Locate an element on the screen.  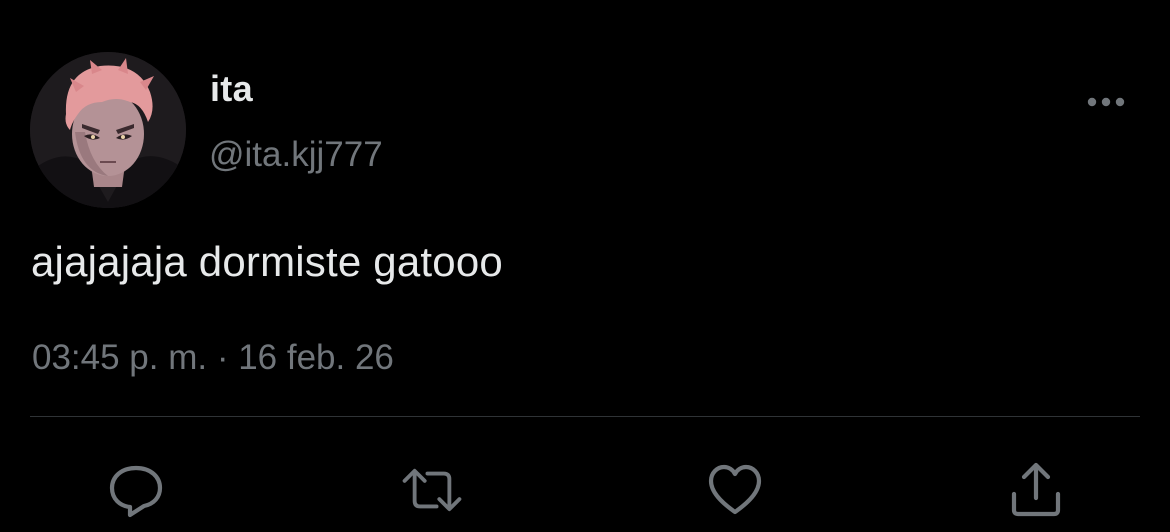
more-options-button is located at coordinates (1106, 102).